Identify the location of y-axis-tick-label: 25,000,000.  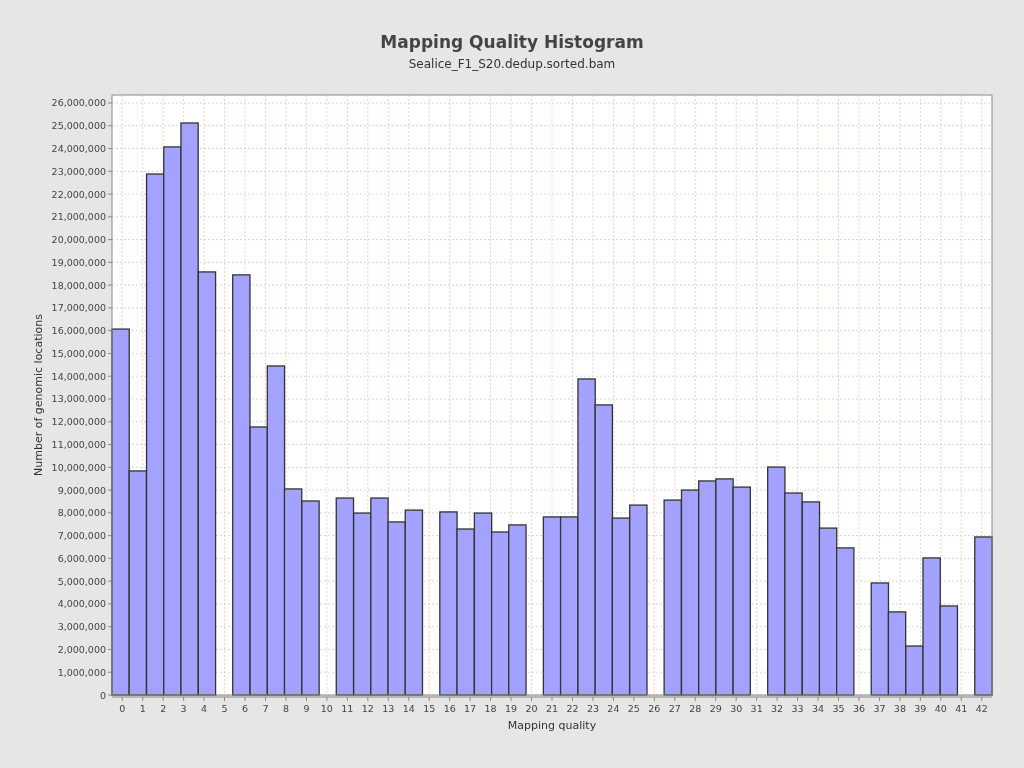
(78, 126).